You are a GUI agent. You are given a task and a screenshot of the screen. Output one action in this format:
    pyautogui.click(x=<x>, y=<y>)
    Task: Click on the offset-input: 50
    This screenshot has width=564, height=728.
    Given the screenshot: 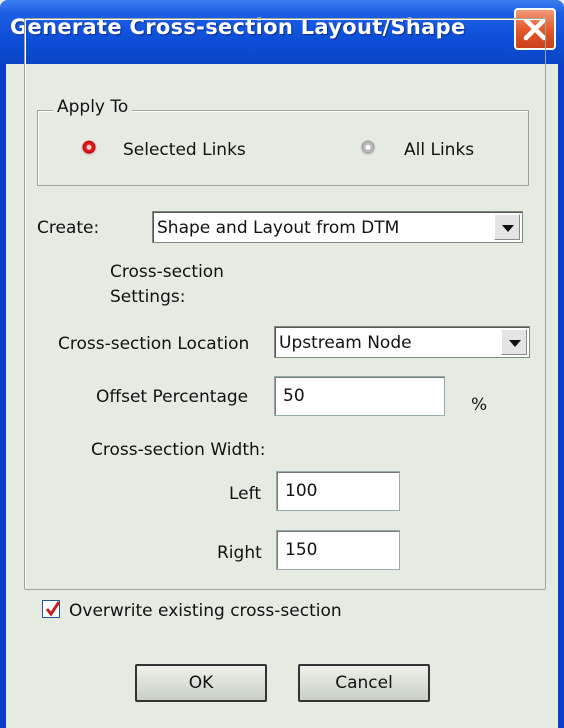 What is the action you would take?
    pyautogui.click(x=359, y=396)
    